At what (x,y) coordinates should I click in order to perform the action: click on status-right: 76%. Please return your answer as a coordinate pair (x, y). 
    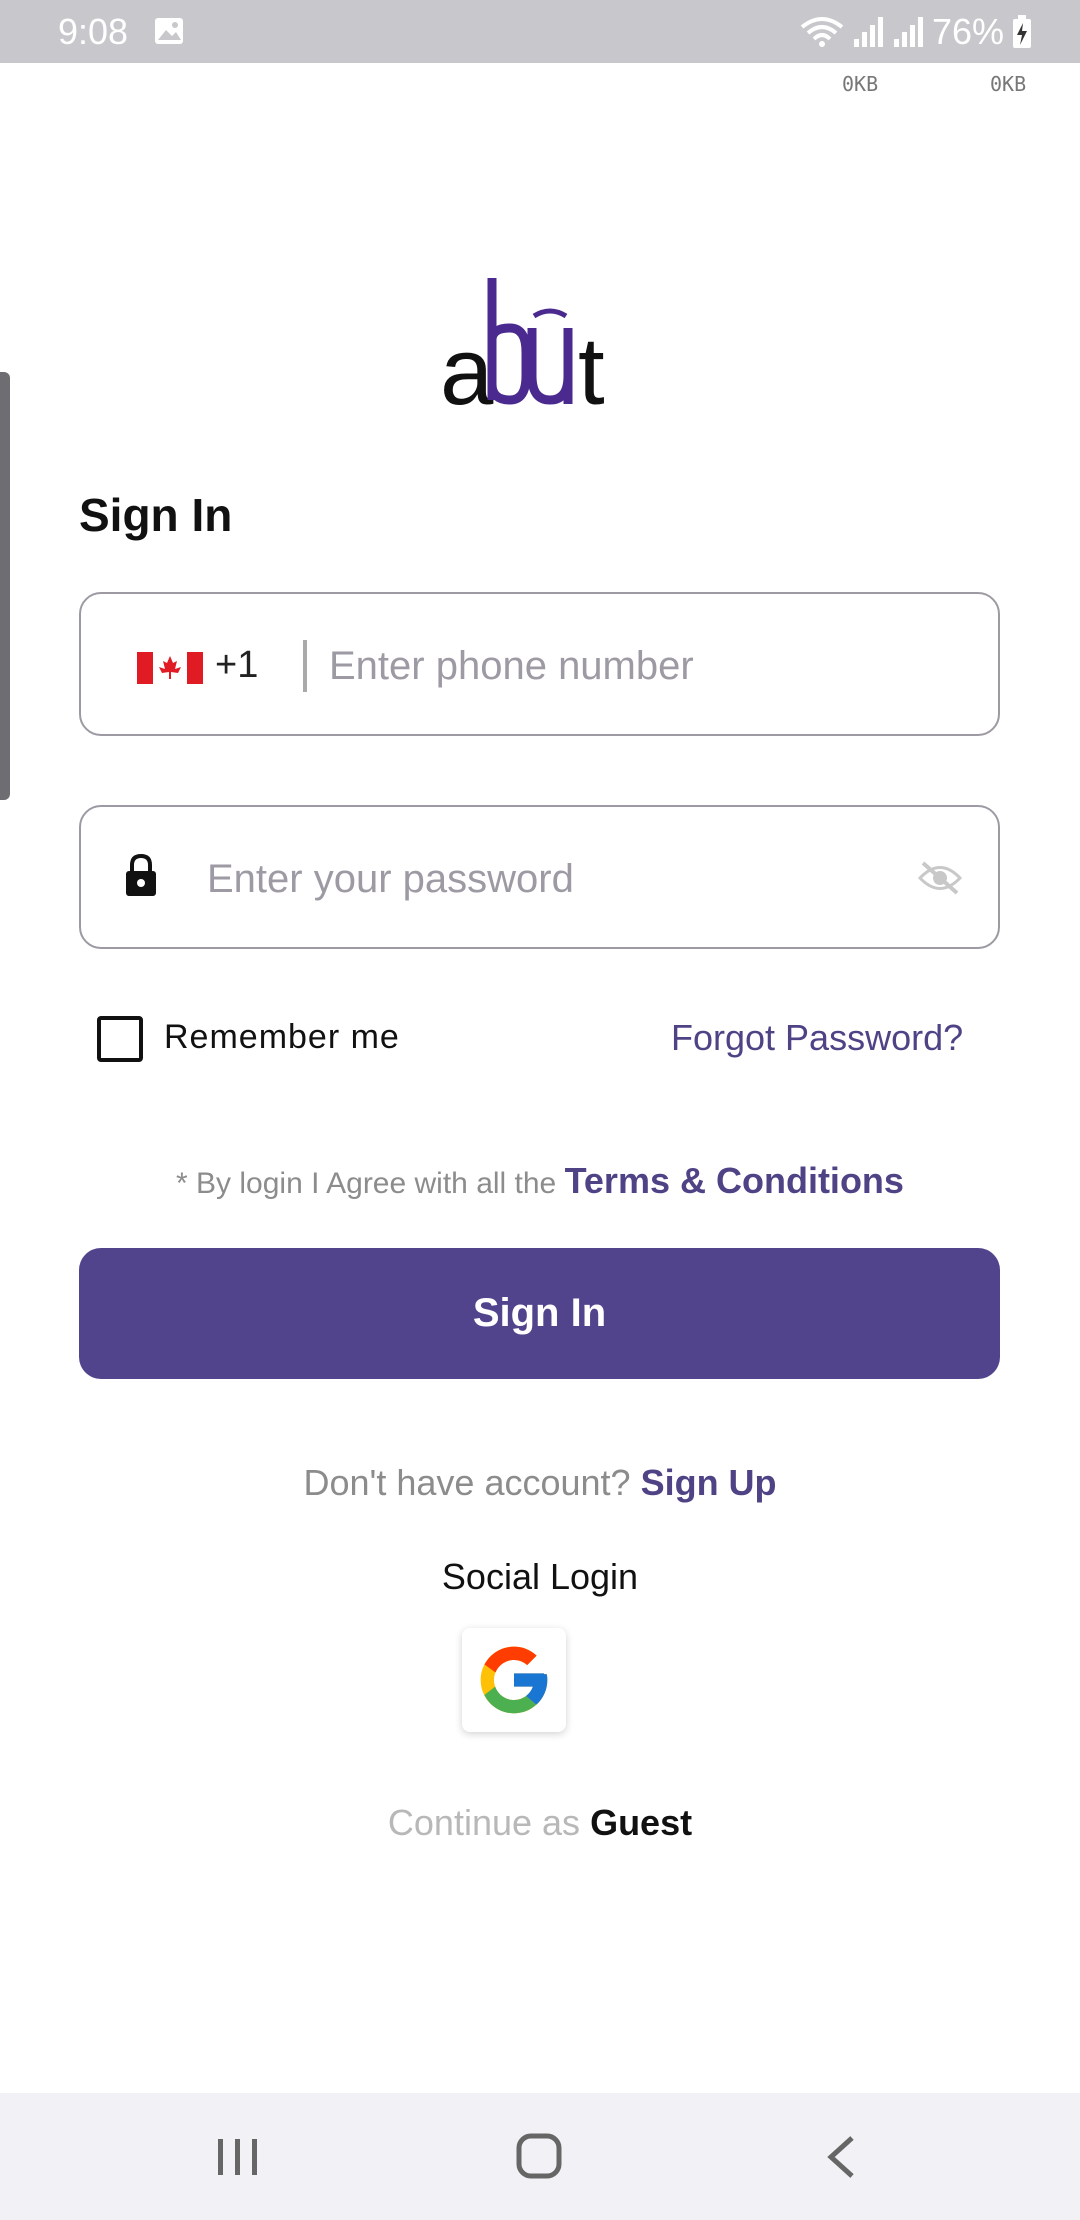
    Looking at the image, I should click on (916, 32).